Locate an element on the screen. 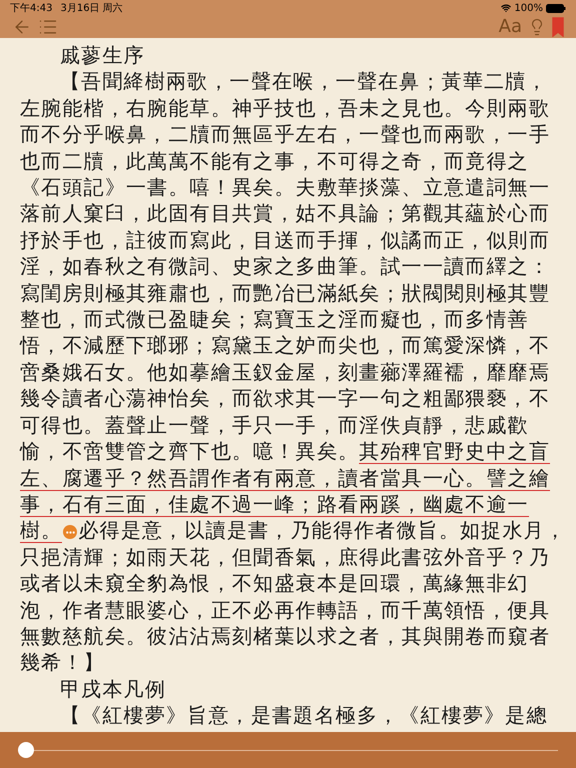 The height and width of the screenshot is (768, 576). text-line: 只挹清輝；如雨天花，但聞香氣，庶得此書弦外音乎？乃 is located at coordinates (285, 556).